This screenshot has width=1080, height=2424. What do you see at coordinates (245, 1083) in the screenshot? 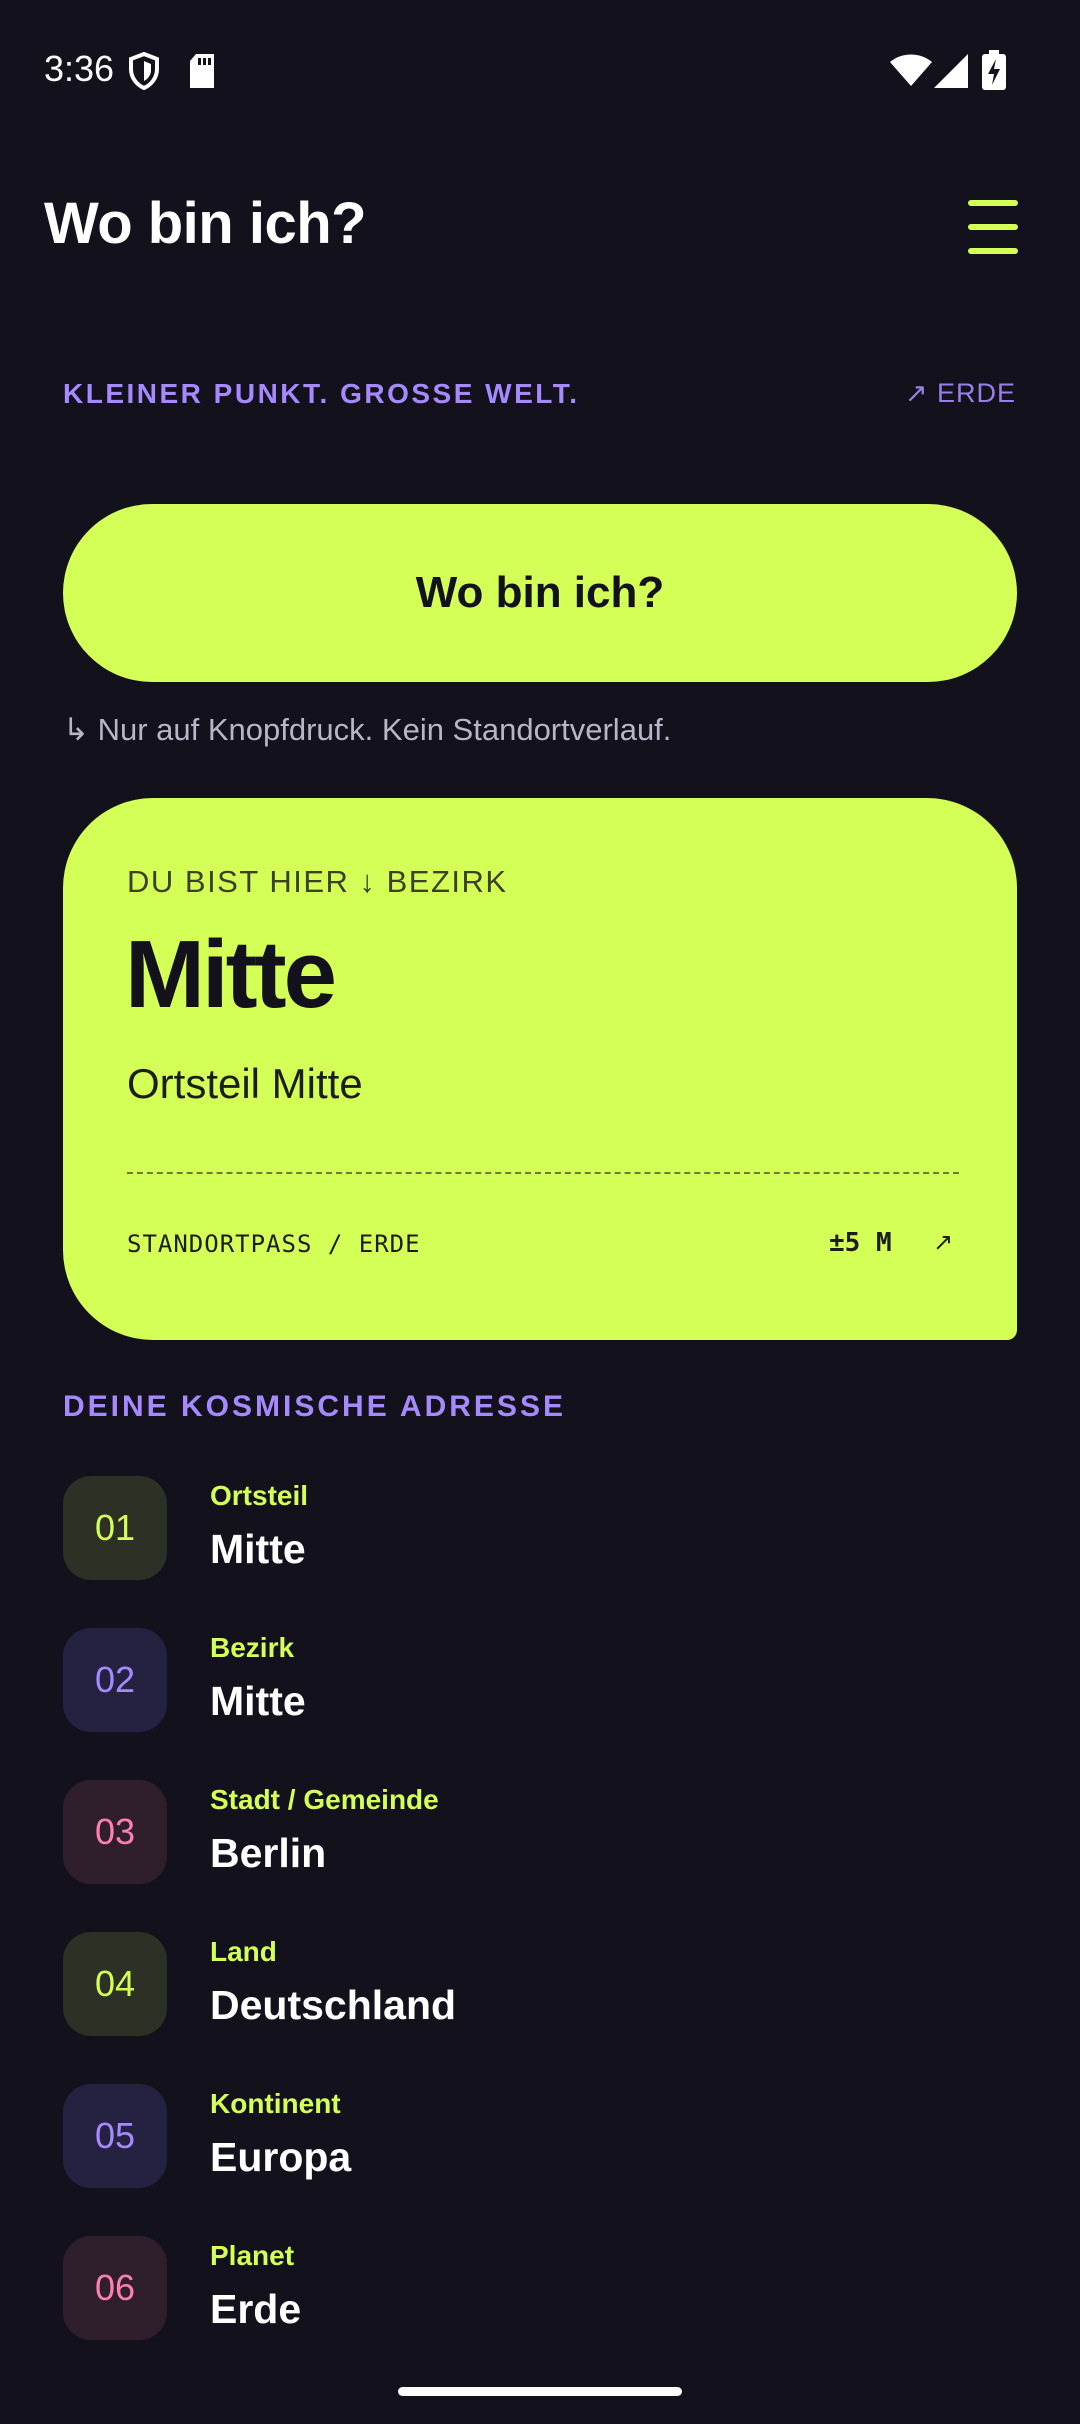
I see `card-subtitle: Ortsteil Mitte` at bounding box center [245, 1083].